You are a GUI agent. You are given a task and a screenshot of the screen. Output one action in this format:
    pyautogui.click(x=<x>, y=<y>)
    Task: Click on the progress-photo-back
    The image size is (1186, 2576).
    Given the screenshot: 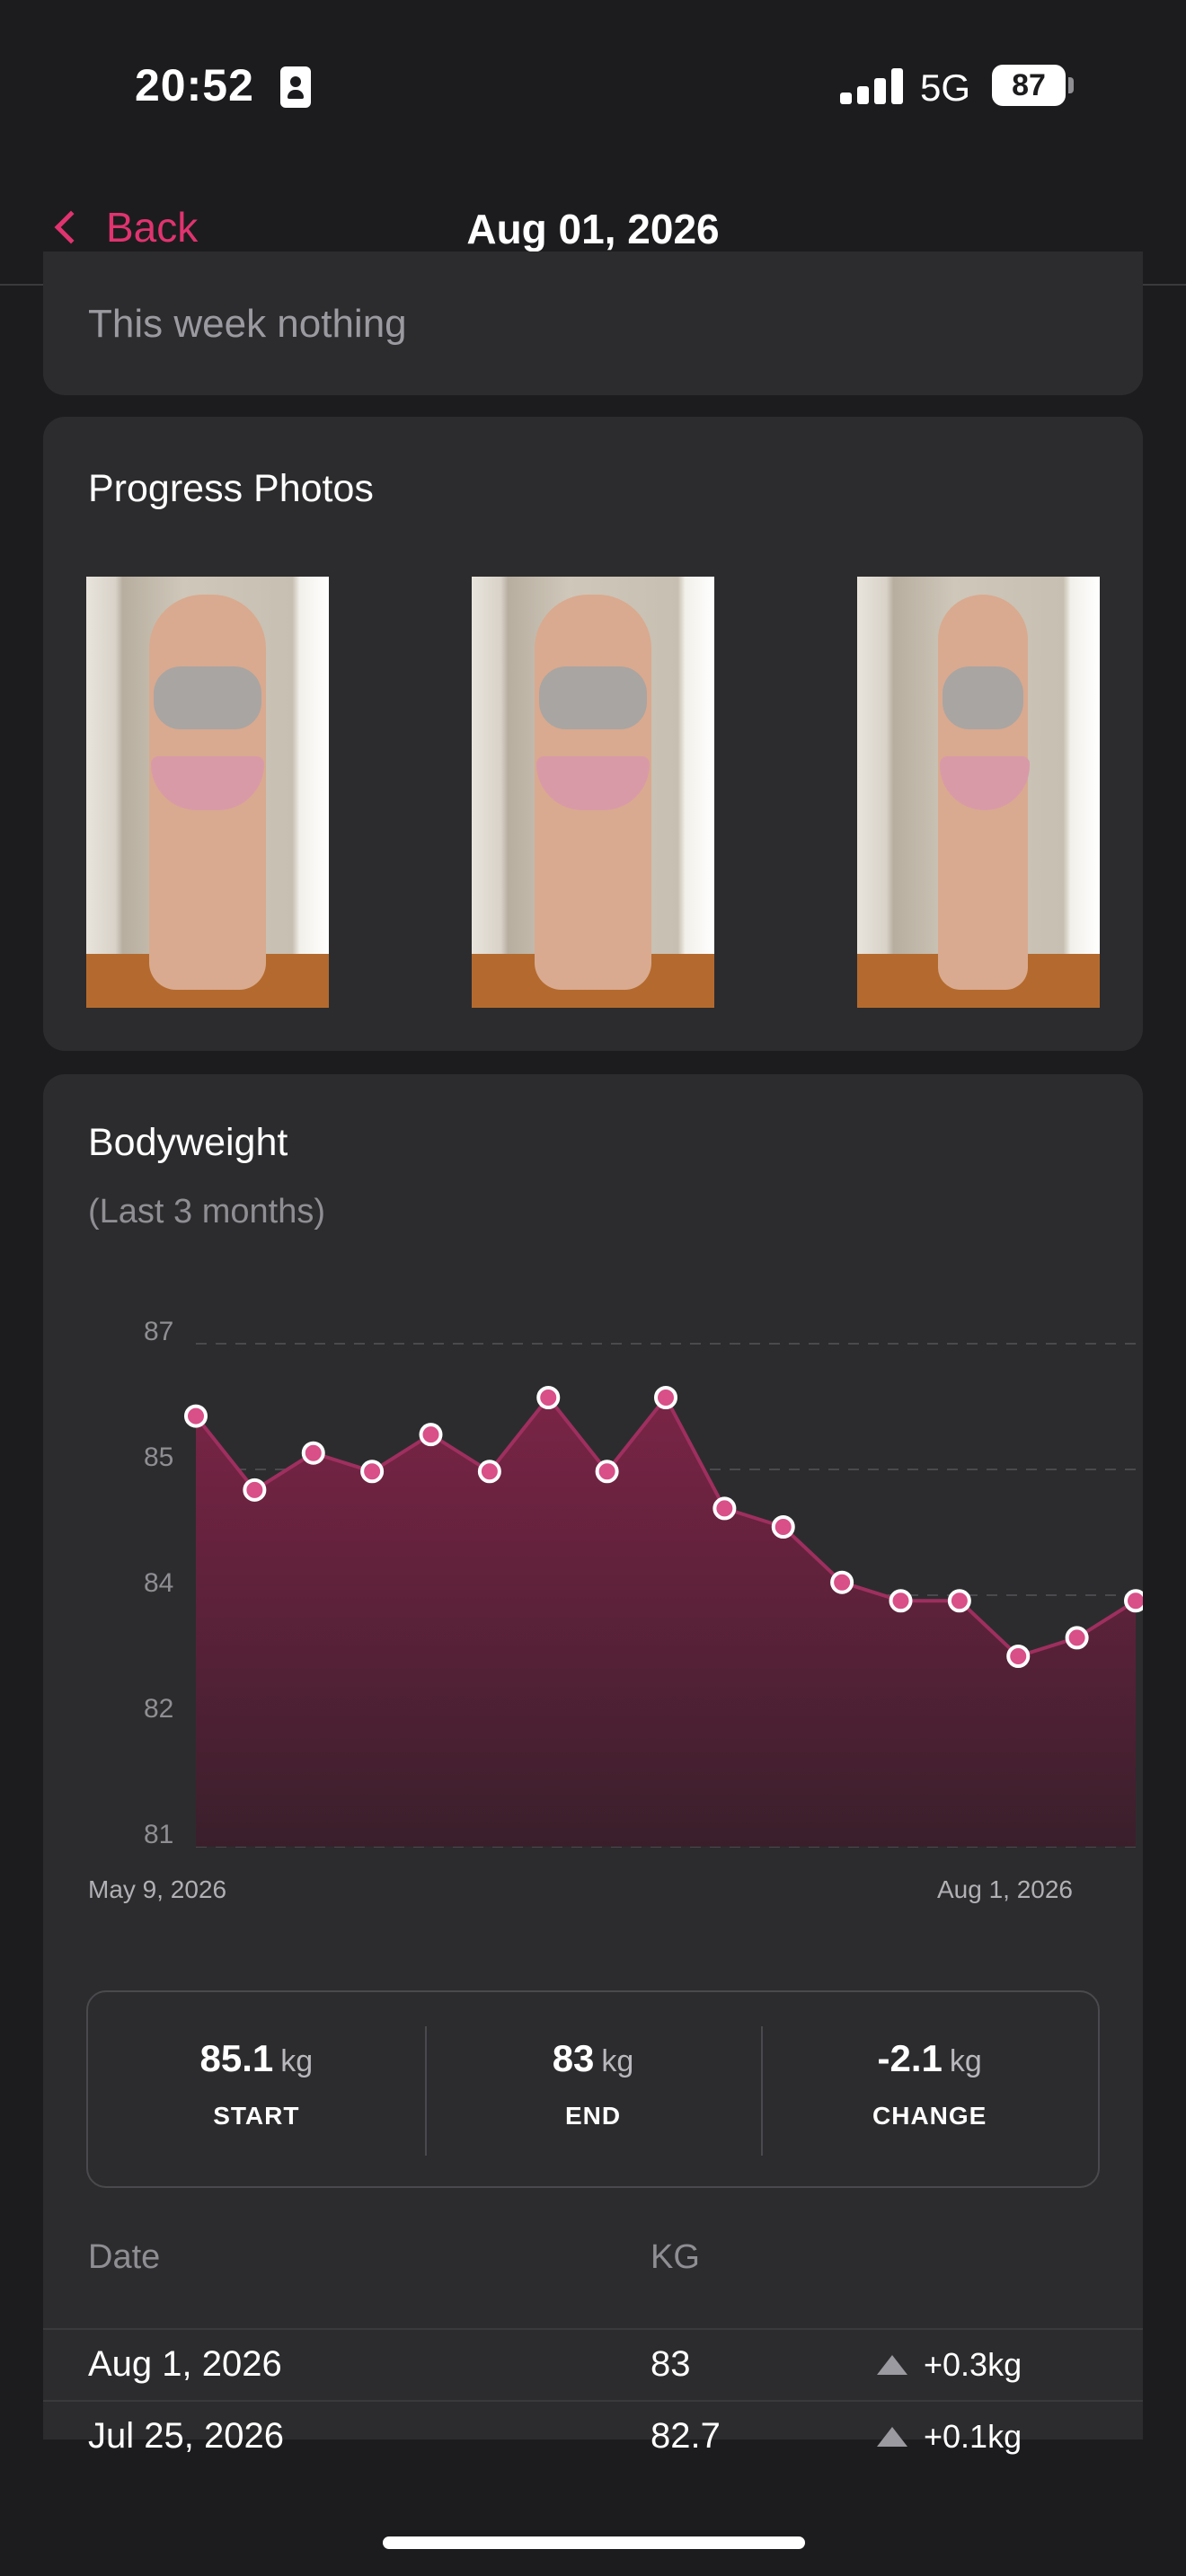 What is the action you would take?
    pyautogui.click(x=593, y=792)
    